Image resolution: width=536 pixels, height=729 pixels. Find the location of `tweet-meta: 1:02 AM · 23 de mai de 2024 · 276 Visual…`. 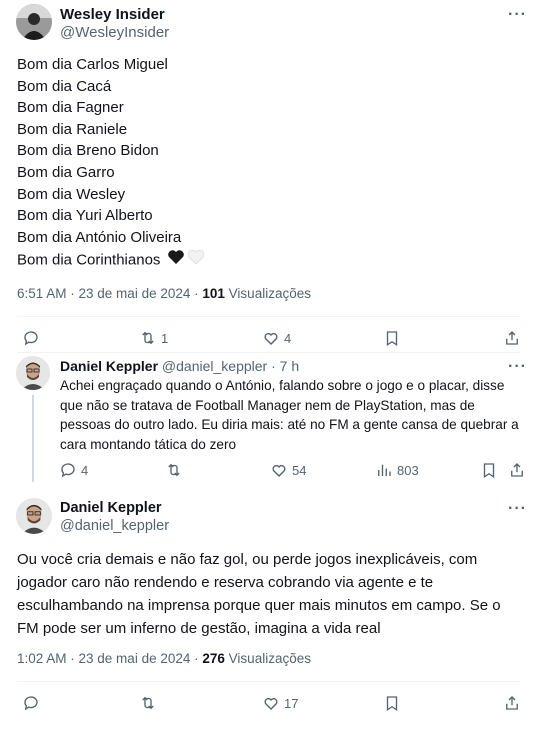

tweet-meta: 1:02 AM · 23 de mai de 2024 · 276 Visual… is located at coordinates (164, 658).